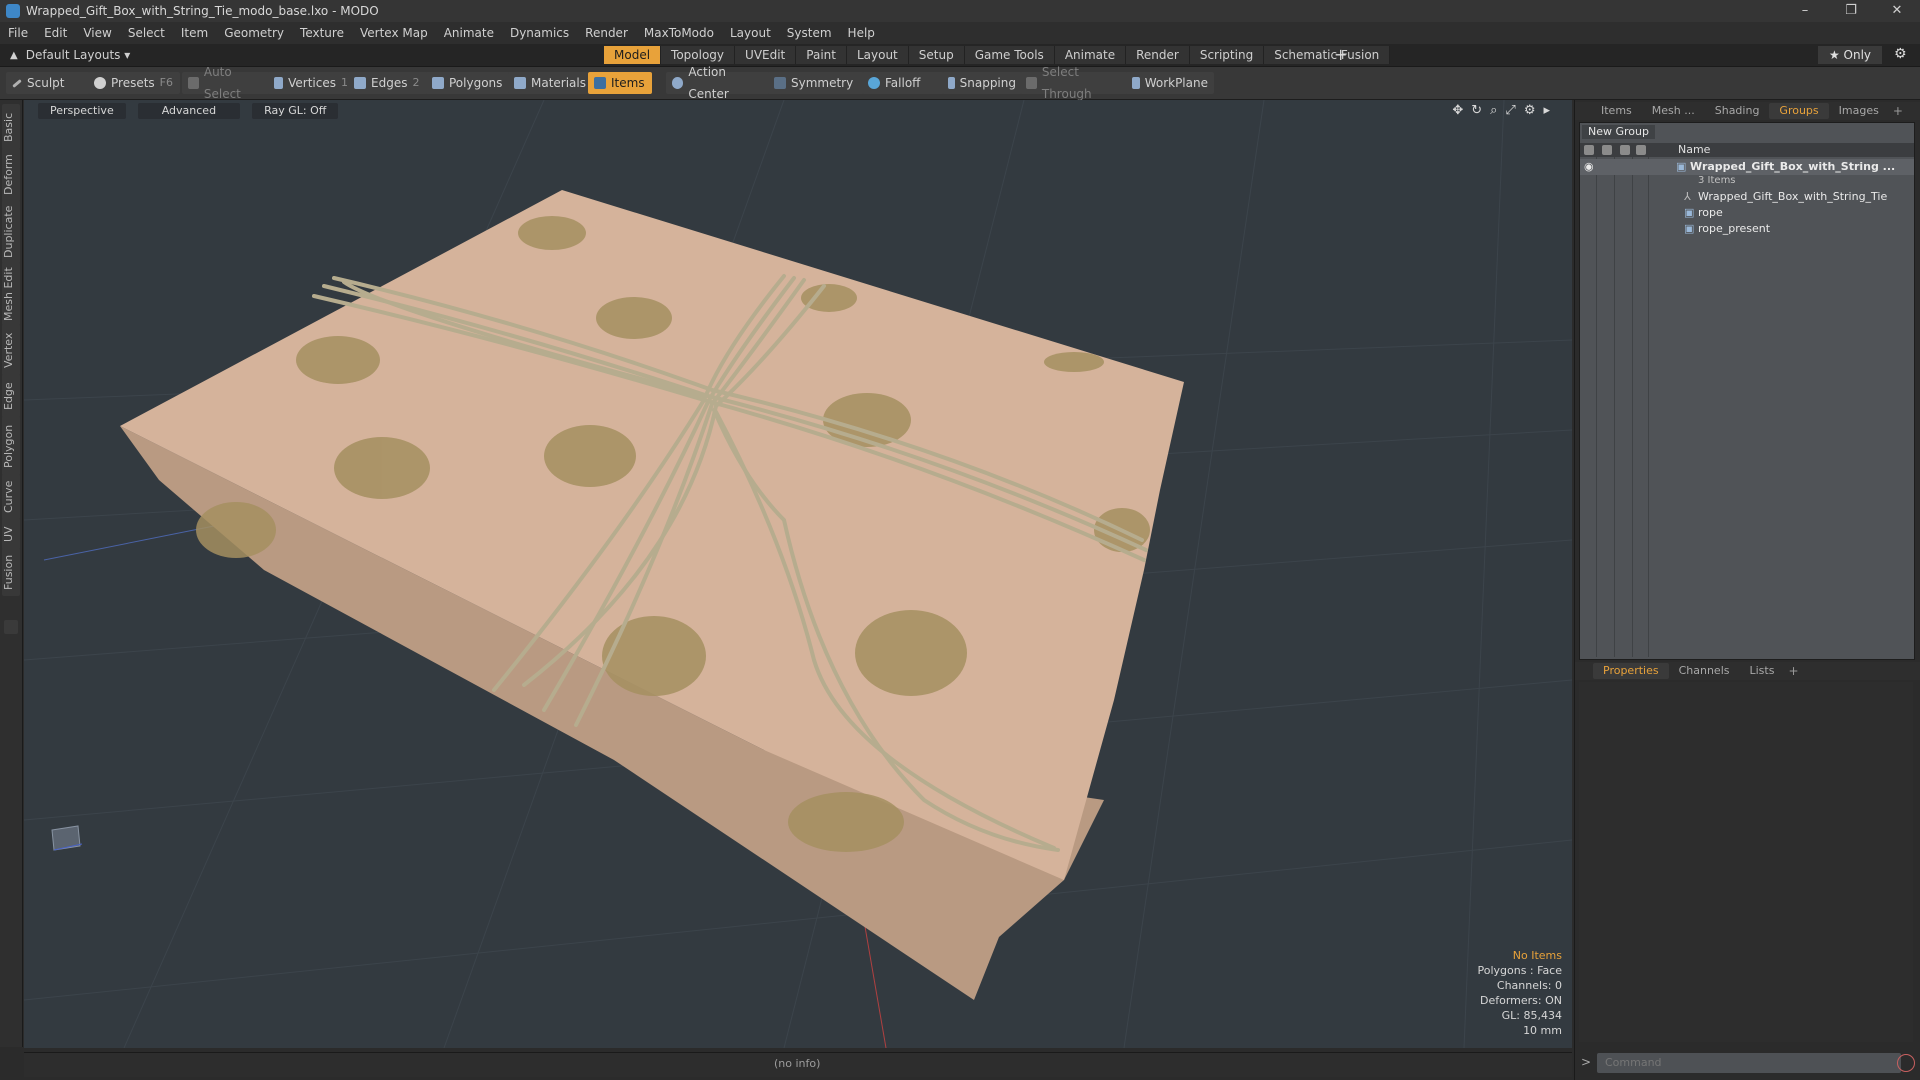  Describe the element at coordinates (18, 33) in the screenshot. I see `menu-file: File` at that location.